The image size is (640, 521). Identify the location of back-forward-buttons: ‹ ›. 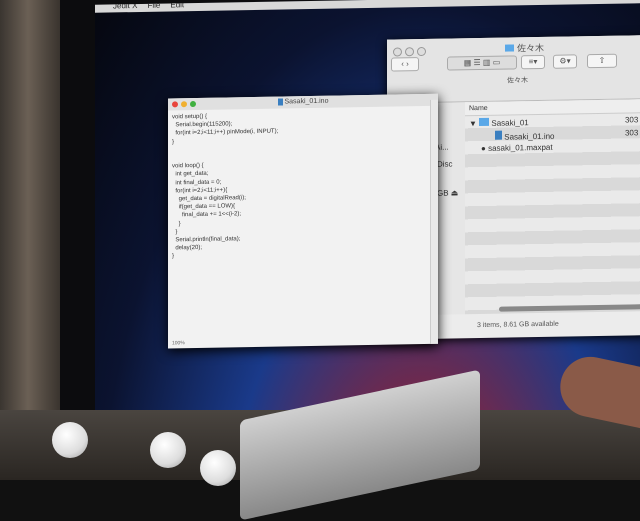
(405, 64).